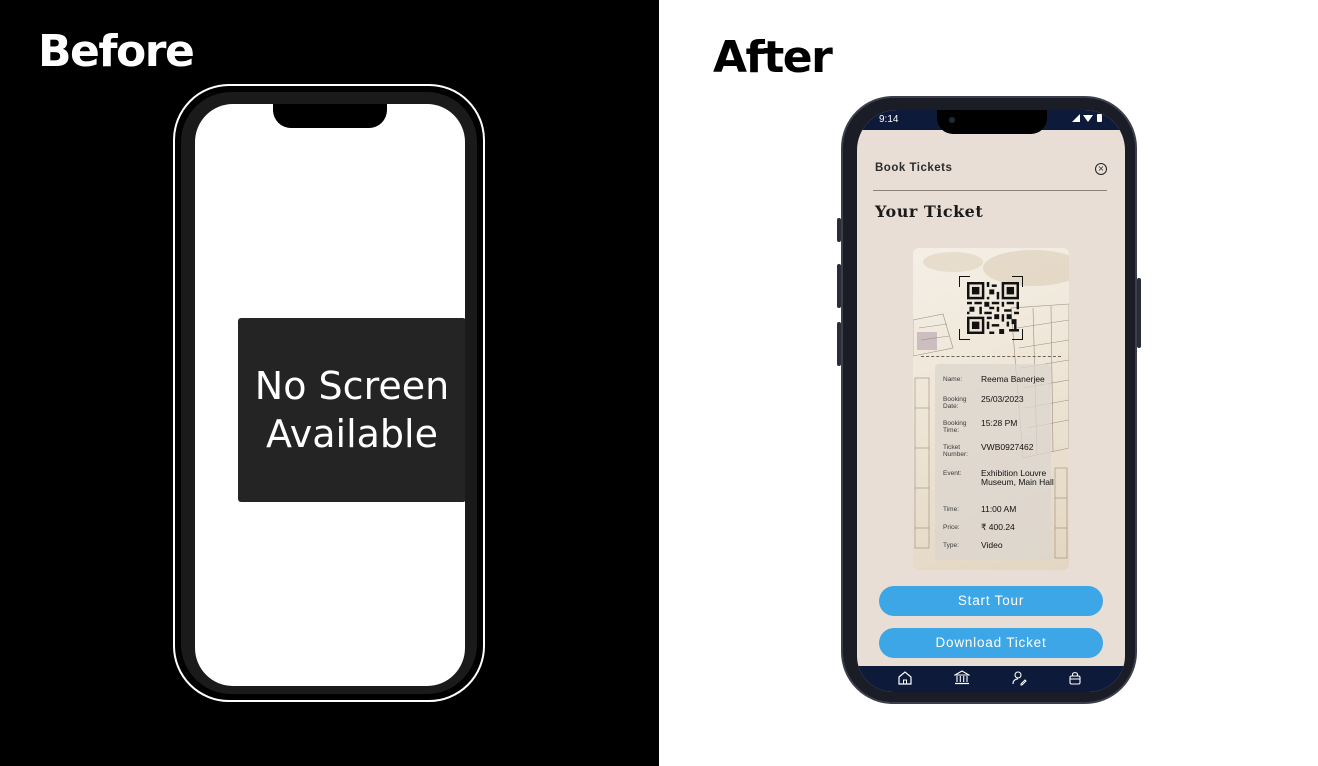  What do you see at coordinates (951, 545) in the screenshot?
I see `field-label: Type:` at bounding box center [951, 545].